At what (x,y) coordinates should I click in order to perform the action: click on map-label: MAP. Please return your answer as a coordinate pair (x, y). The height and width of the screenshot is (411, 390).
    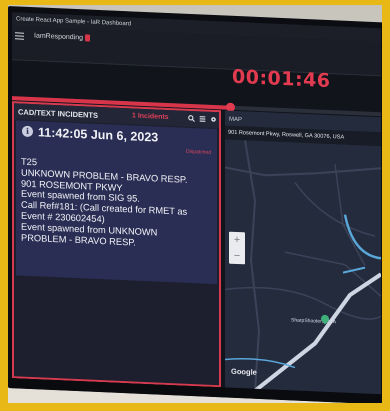
    Looking at the image, I should click on (236, 120).